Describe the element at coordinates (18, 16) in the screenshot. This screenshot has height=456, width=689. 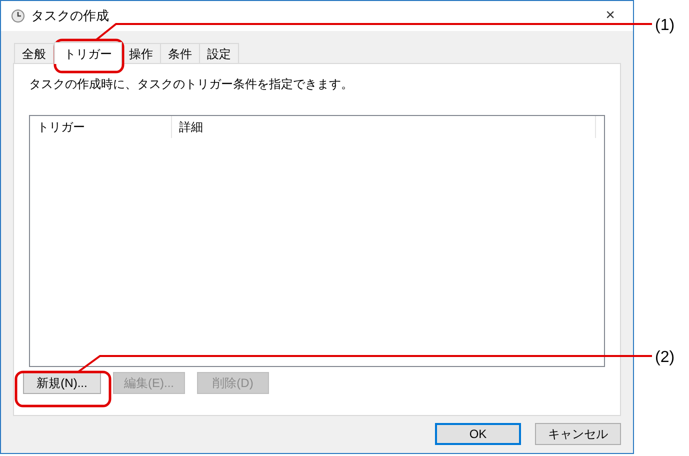
I see `clock-icon` at that location.